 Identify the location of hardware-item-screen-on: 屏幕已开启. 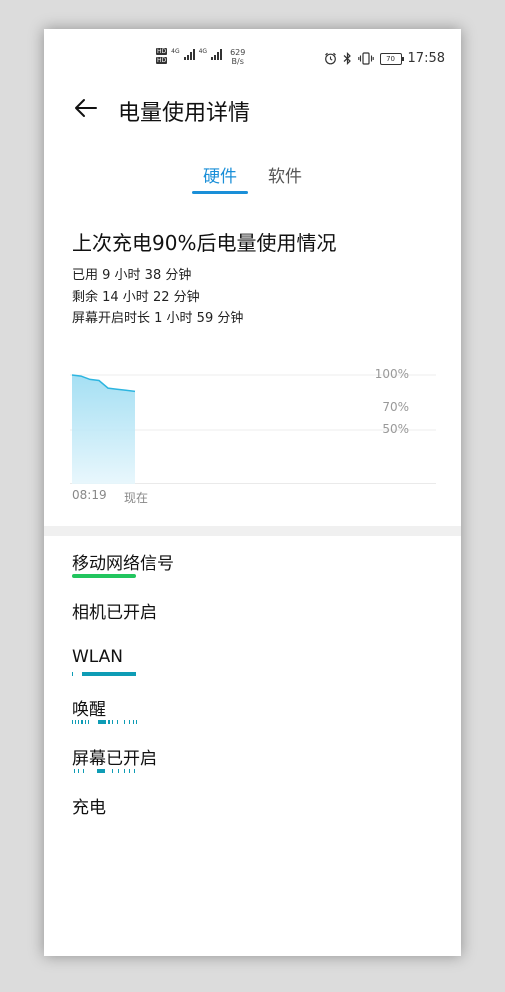
(114, 756).